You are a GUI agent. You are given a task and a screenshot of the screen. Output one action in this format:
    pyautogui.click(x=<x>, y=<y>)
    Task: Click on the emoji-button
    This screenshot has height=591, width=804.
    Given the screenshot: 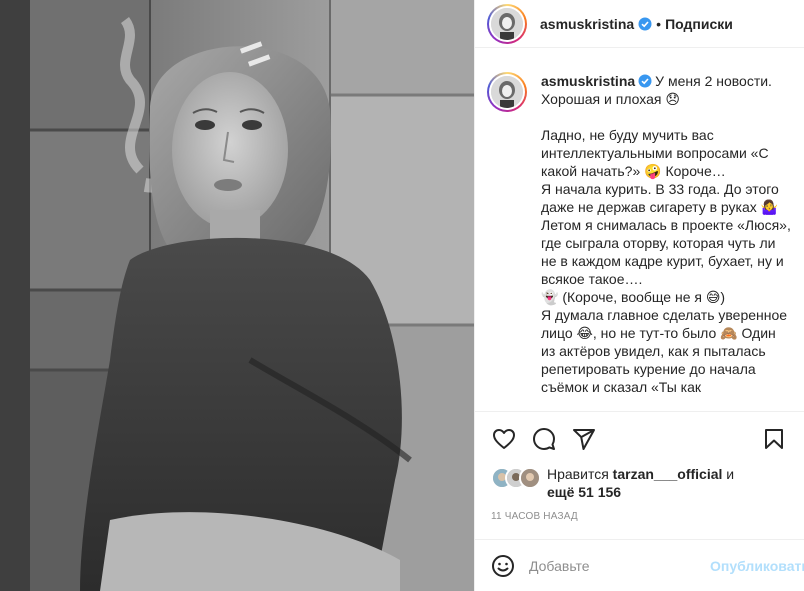 What is the action you would take?
    pyautogui.click(x=503, y=566)
    